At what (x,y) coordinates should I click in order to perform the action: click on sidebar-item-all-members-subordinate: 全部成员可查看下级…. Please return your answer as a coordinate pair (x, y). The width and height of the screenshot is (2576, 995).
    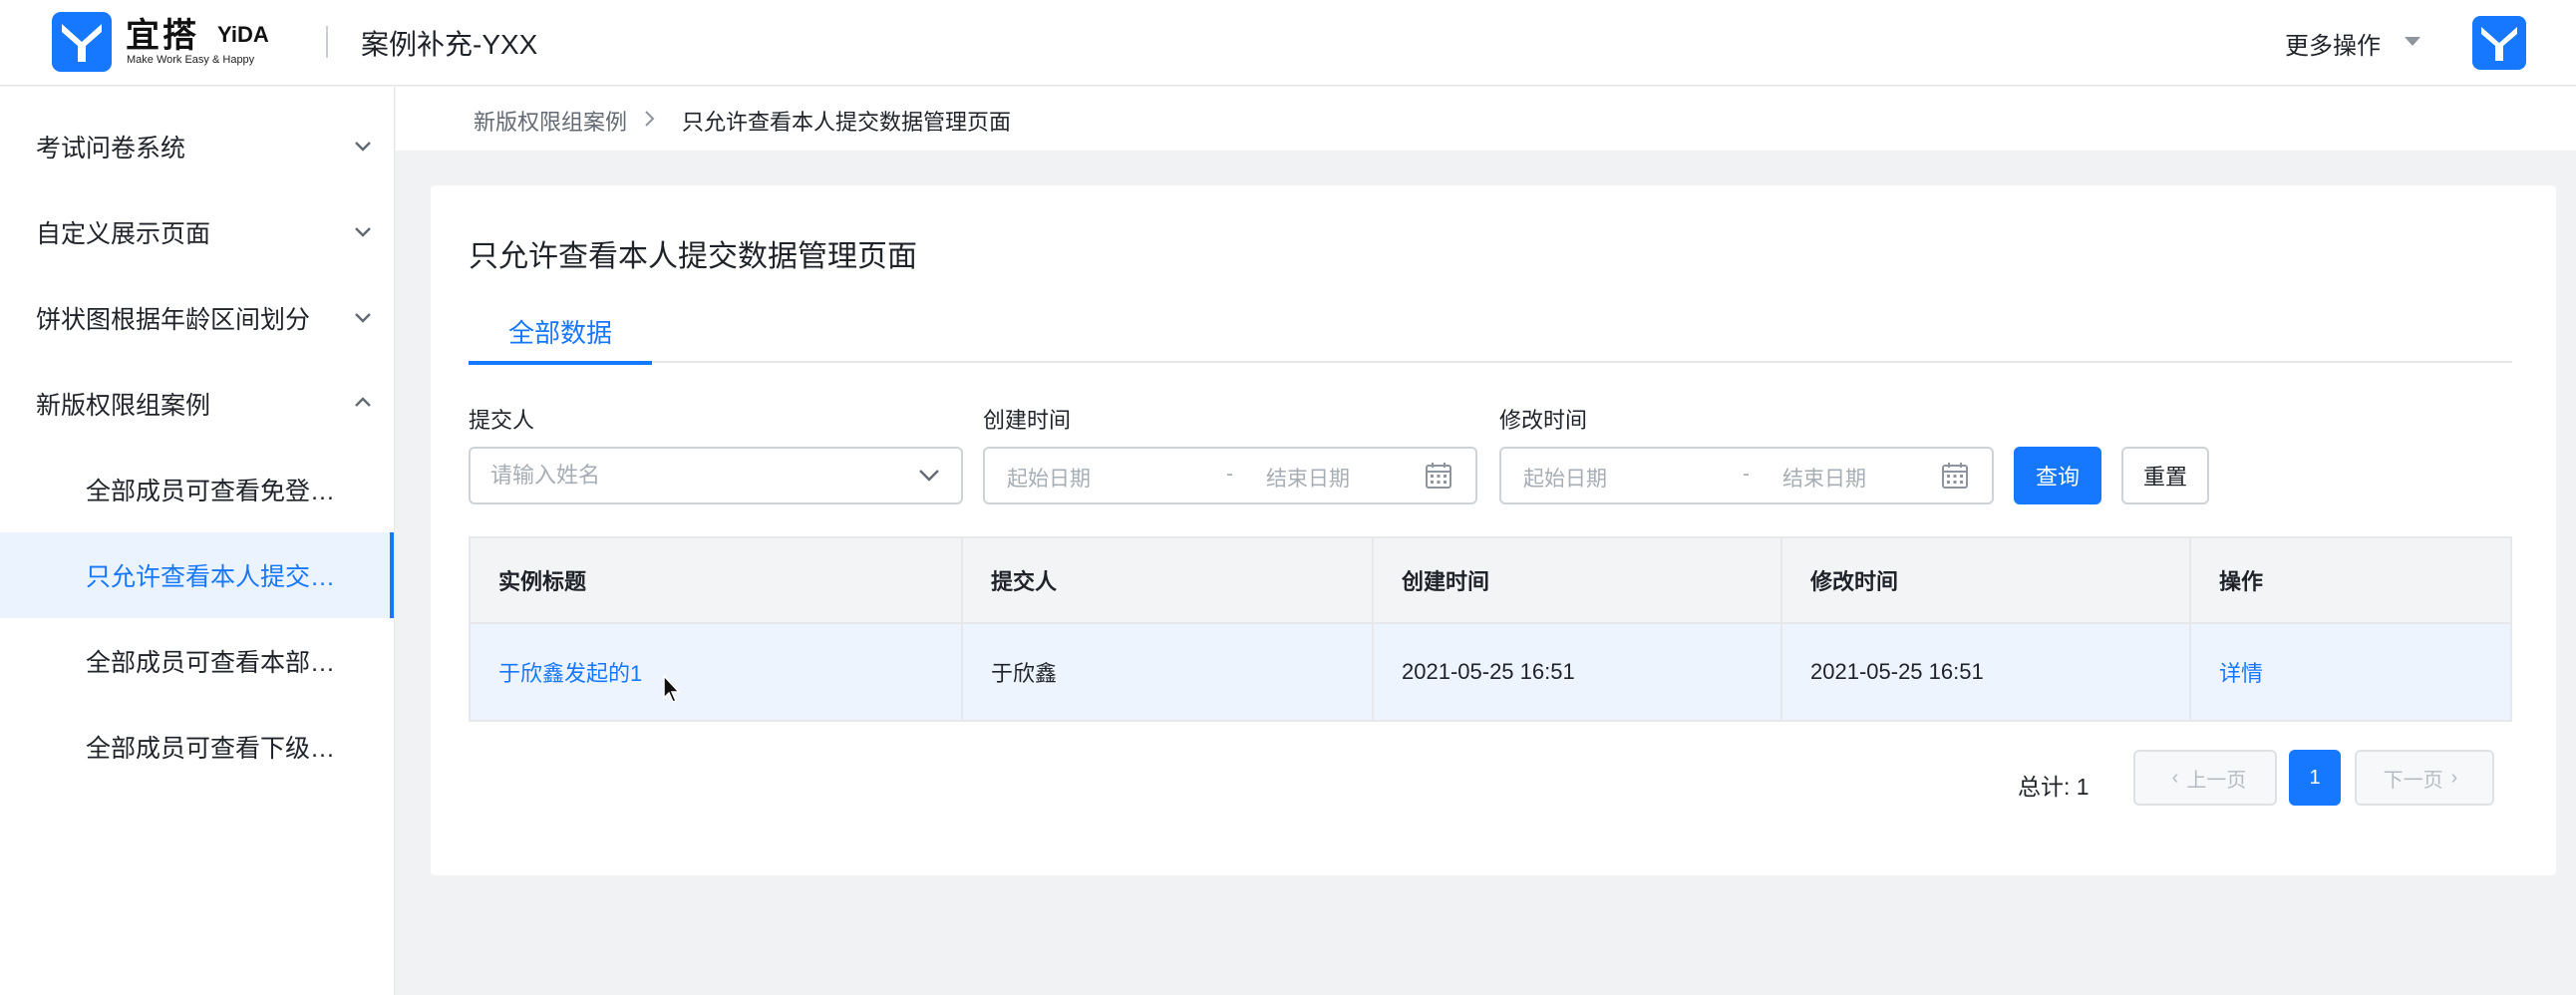
    Looking at the image, I should click on (197, 747).